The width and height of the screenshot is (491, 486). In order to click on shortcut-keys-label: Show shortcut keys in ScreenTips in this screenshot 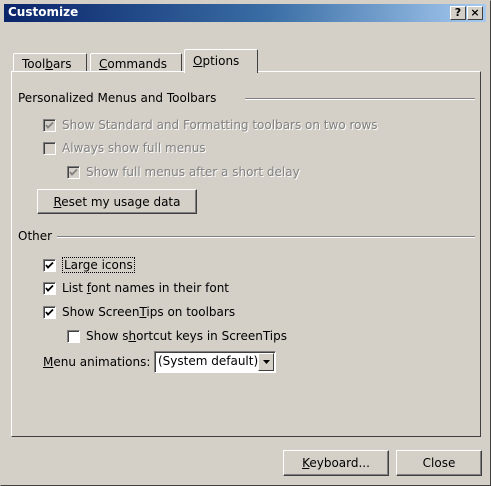, I will do `click(187, 336)`.